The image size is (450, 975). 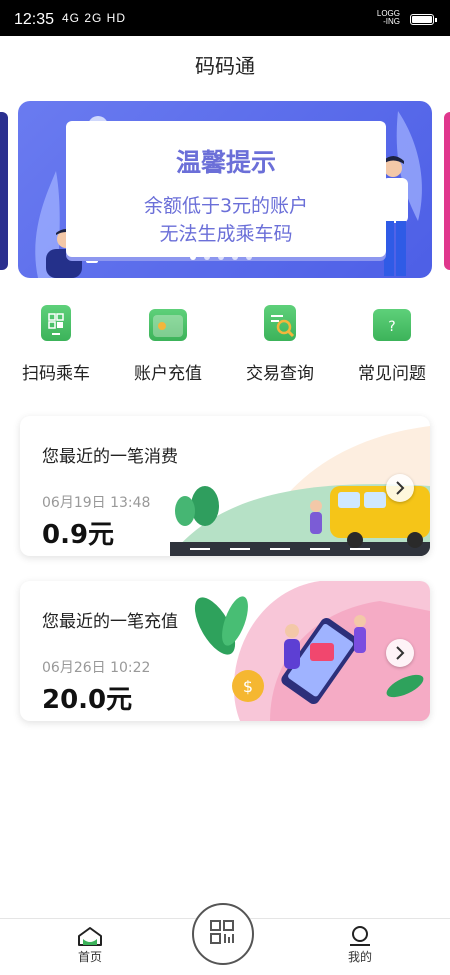 I want to click on question-folder-icon: ?, so click(x=392, y=325).